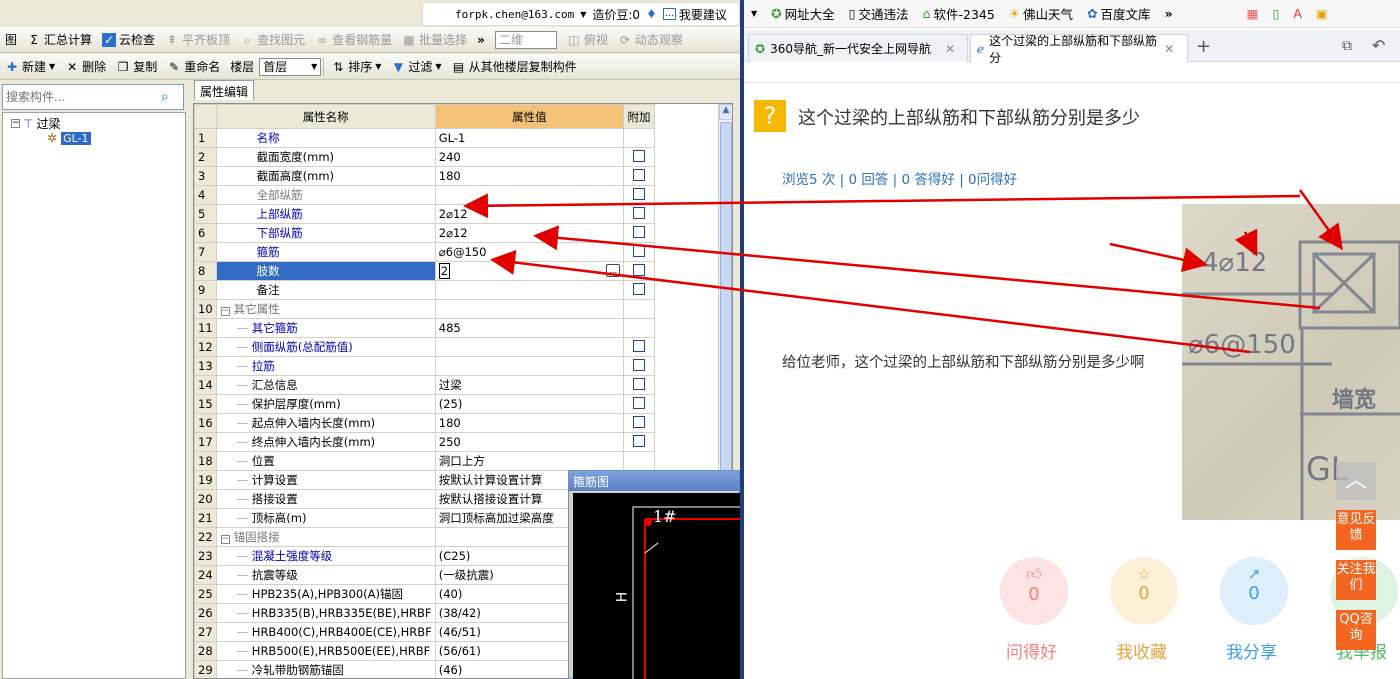 The width and height of the screenshot is (1400, 679). I want to click on property-name: — 顶标高(m), so click(325, 518).